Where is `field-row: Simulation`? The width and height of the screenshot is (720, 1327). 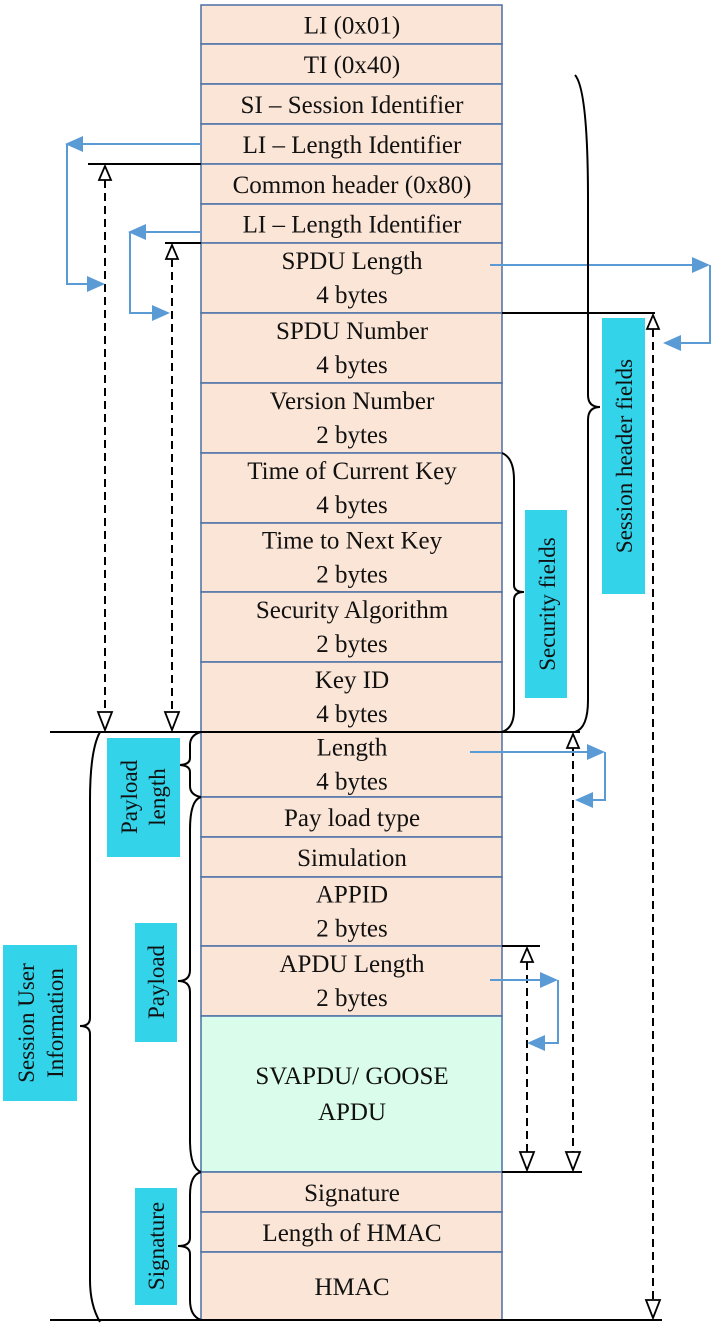
field-row: Simulation is located at coordinates (351, 857).